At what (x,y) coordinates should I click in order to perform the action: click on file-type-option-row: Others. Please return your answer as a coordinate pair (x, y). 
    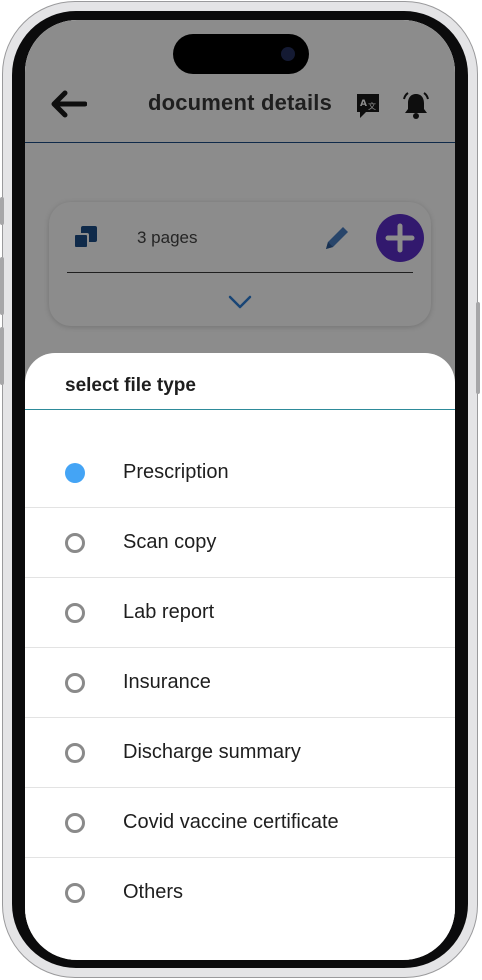
    Looking at the image, I should click on (240, 892).